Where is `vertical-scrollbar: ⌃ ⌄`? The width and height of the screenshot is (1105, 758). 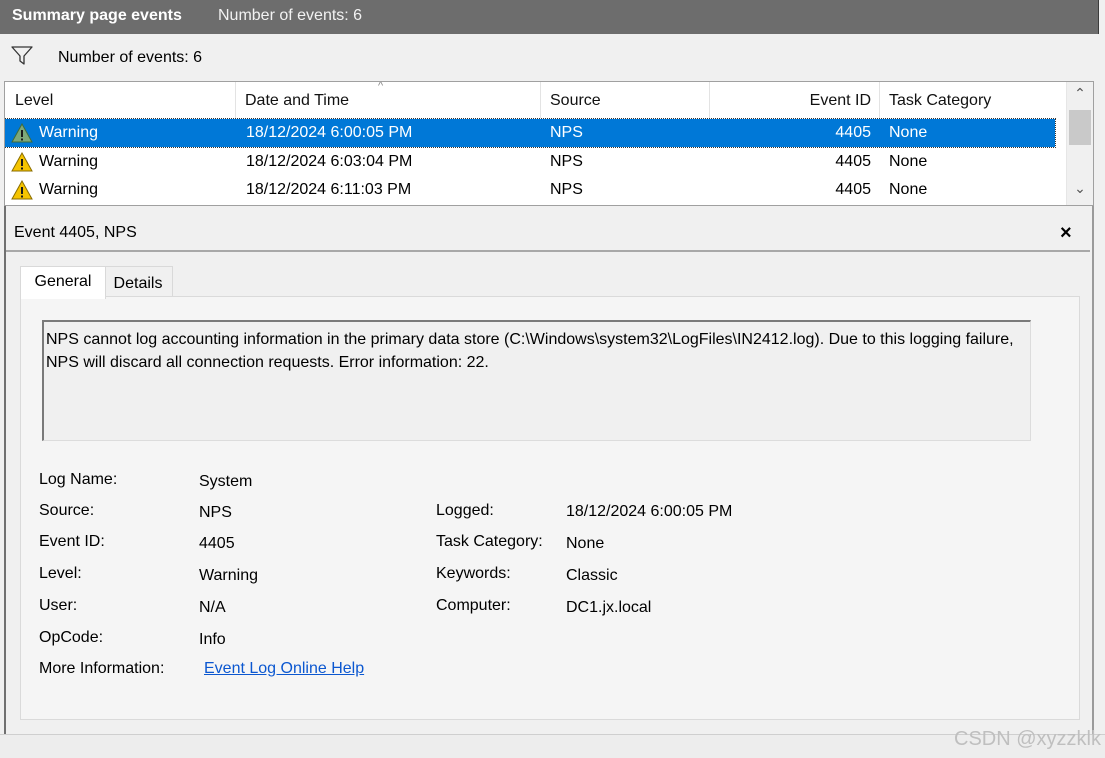
vertical-scrollbar: ⌃ ⌄ is located at coordinates (1079, 143).